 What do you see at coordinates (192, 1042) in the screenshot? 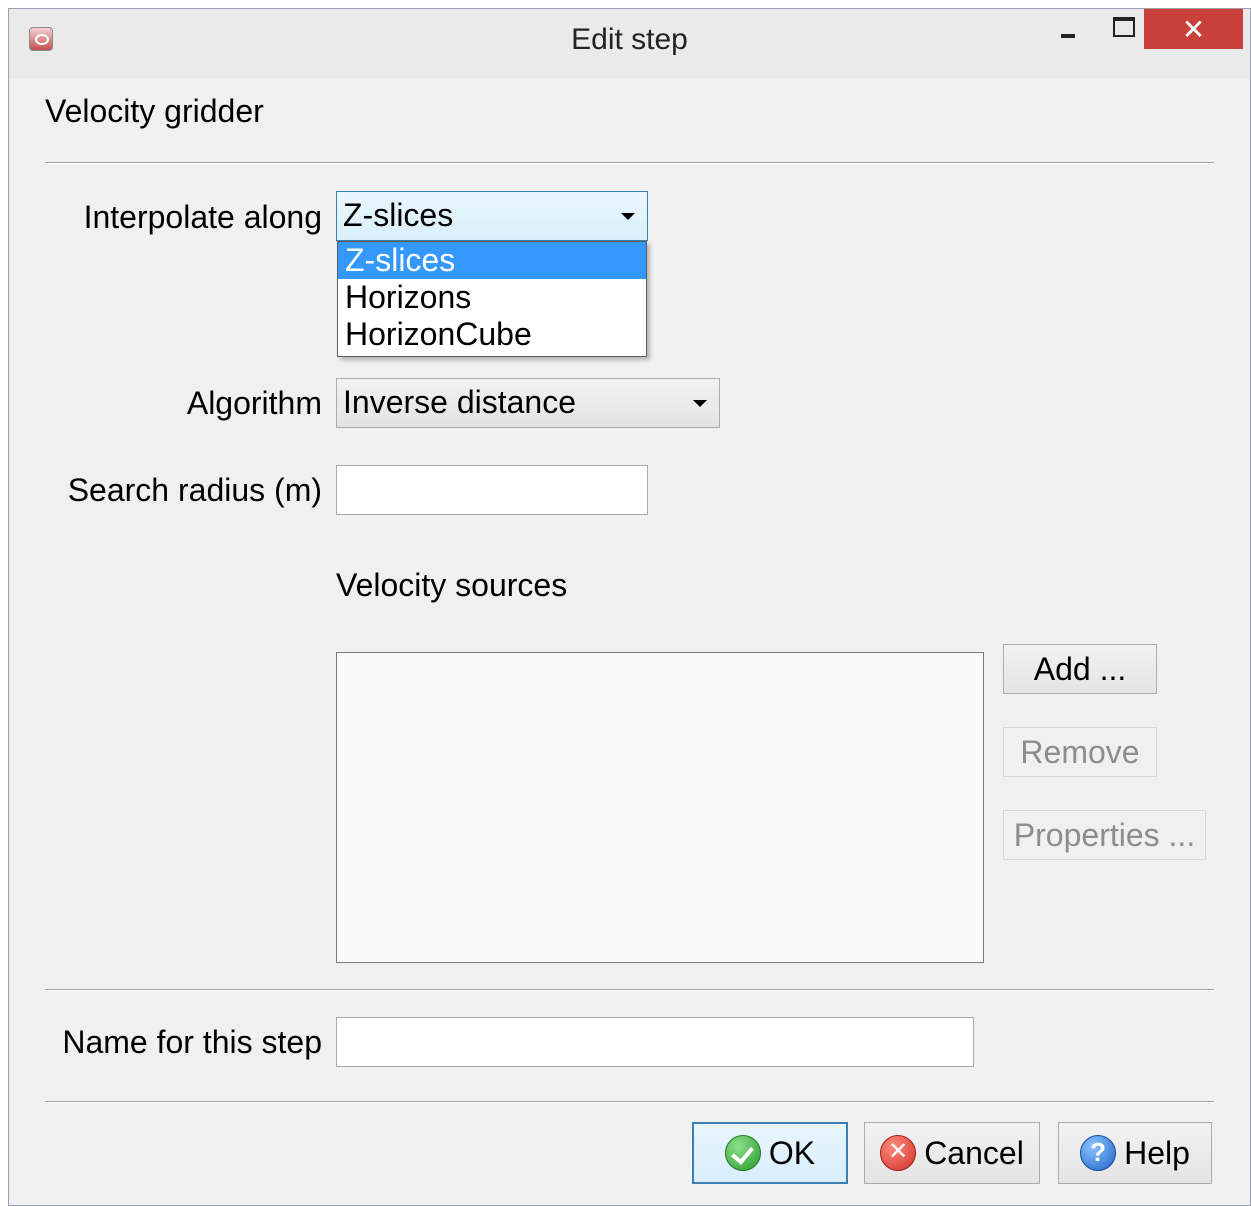
I see `step-name-label: Name for this step` at bounding box center [192, 1042].